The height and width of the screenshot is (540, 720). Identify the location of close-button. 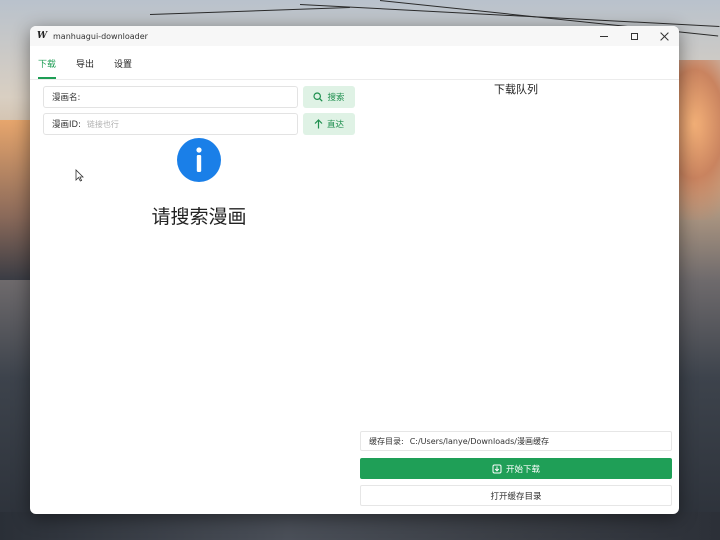
(664, 36).